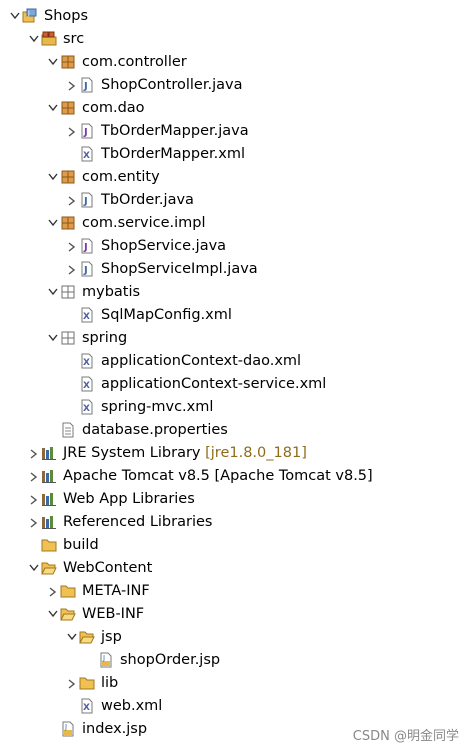 The height and width of the screenshot is (752, 469). Describe the element at coordinates (113, 108) in the screenshot. I see `tree-item-label: com.dao` at that location.